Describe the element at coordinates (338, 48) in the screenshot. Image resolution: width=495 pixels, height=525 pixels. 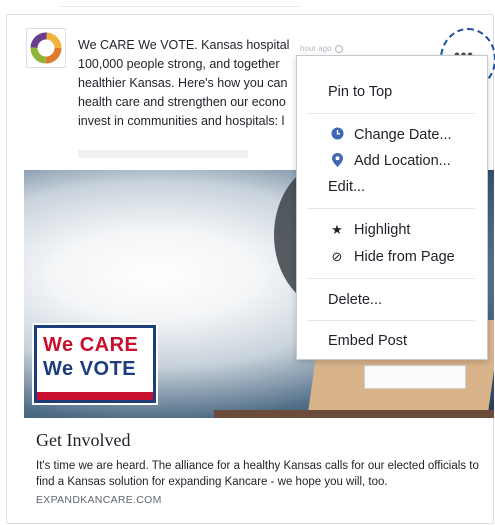
I see `globe-icon` at that location.